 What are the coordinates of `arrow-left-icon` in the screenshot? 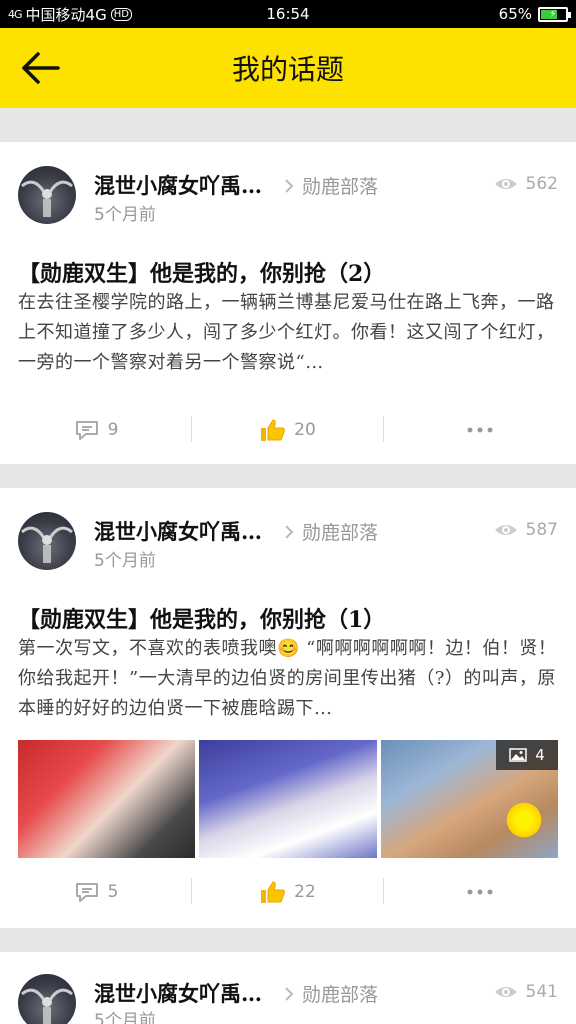 It's located at (41, 68).